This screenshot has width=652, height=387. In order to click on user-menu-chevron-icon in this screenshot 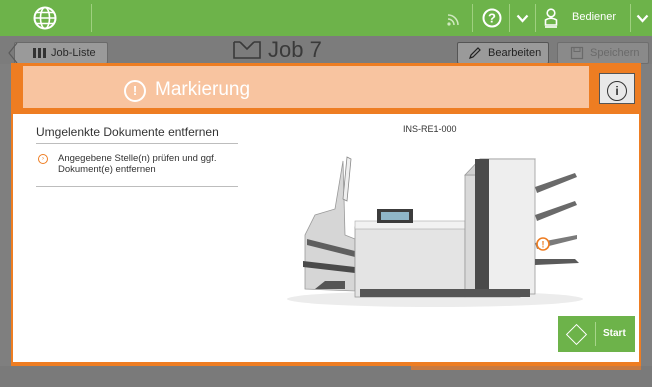, I will do `click(642, 18)`.